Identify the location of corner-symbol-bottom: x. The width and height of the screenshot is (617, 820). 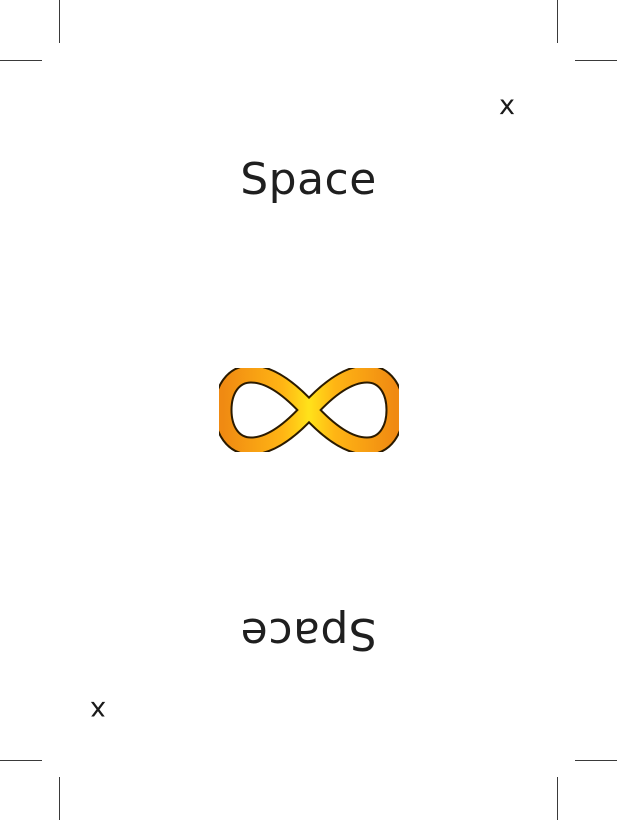
(98, 710).